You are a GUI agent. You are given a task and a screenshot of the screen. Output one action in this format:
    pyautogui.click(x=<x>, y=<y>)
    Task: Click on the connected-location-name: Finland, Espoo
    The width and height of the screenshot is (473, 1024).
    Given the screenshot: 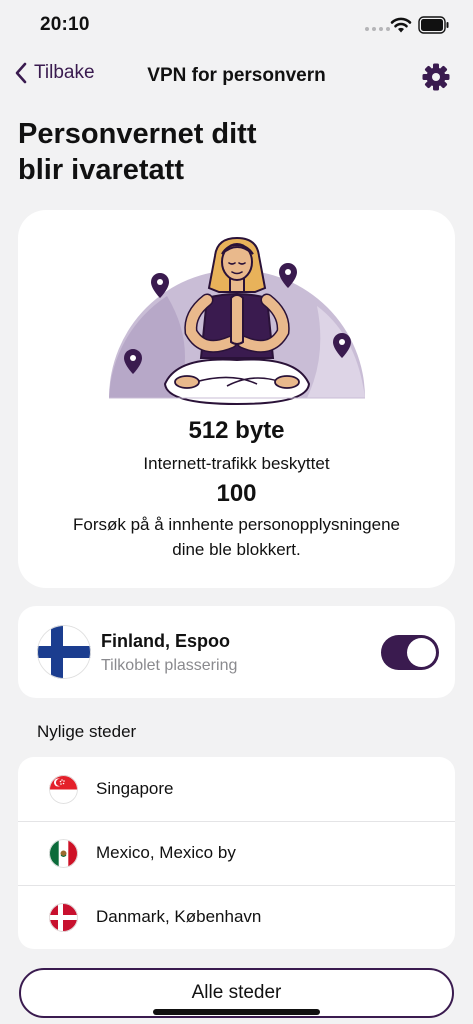 What is the action you would take?
    pyautogui.click(x=165, y=641)
    